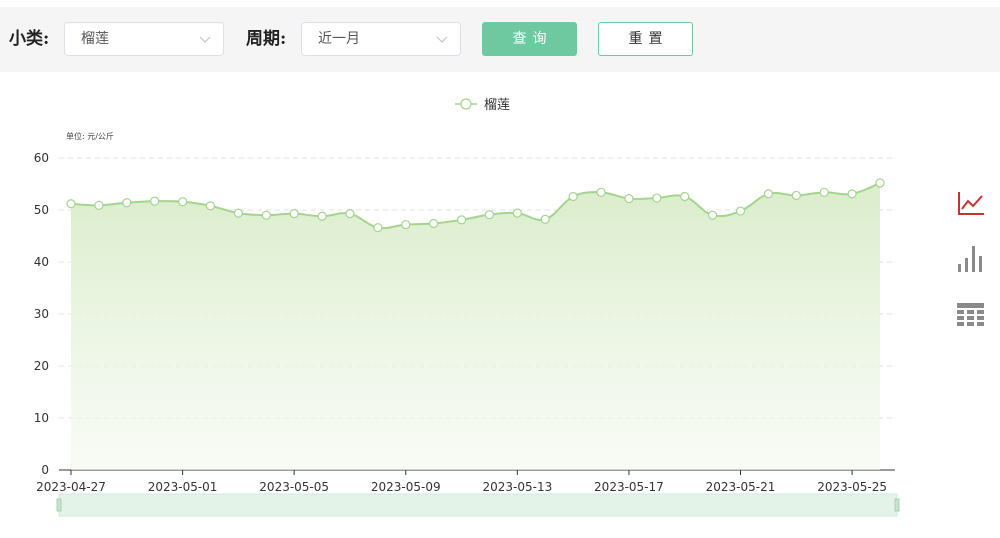 This screenshot has width=1000, height=538. What do you see at coordinates (971, 316) in the screenshot?
I see `data-table-icon` at bounding box center [971, 316].